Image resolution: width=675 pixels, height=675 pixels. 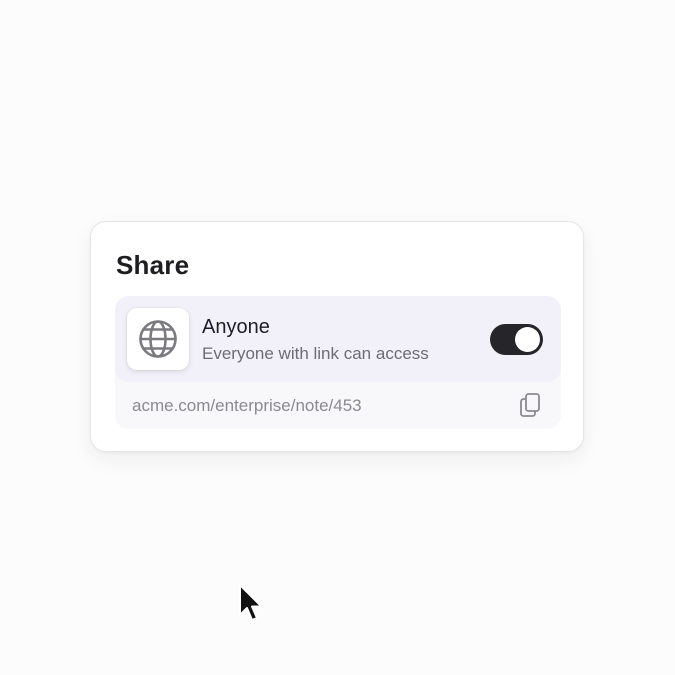 I want to click on copy-link-button, so click(x=530, y=405).